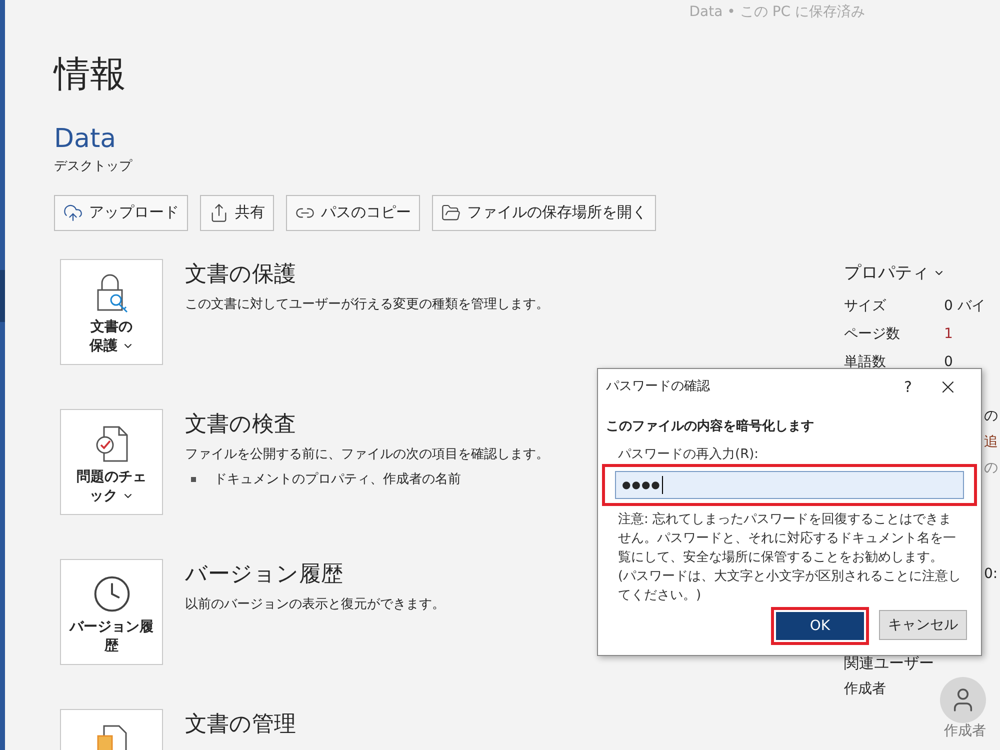 The image size is (1000, 750). I want to click on bullet-text: ドキュメントのプロパティ、作成者の名前, so click(337, 480).